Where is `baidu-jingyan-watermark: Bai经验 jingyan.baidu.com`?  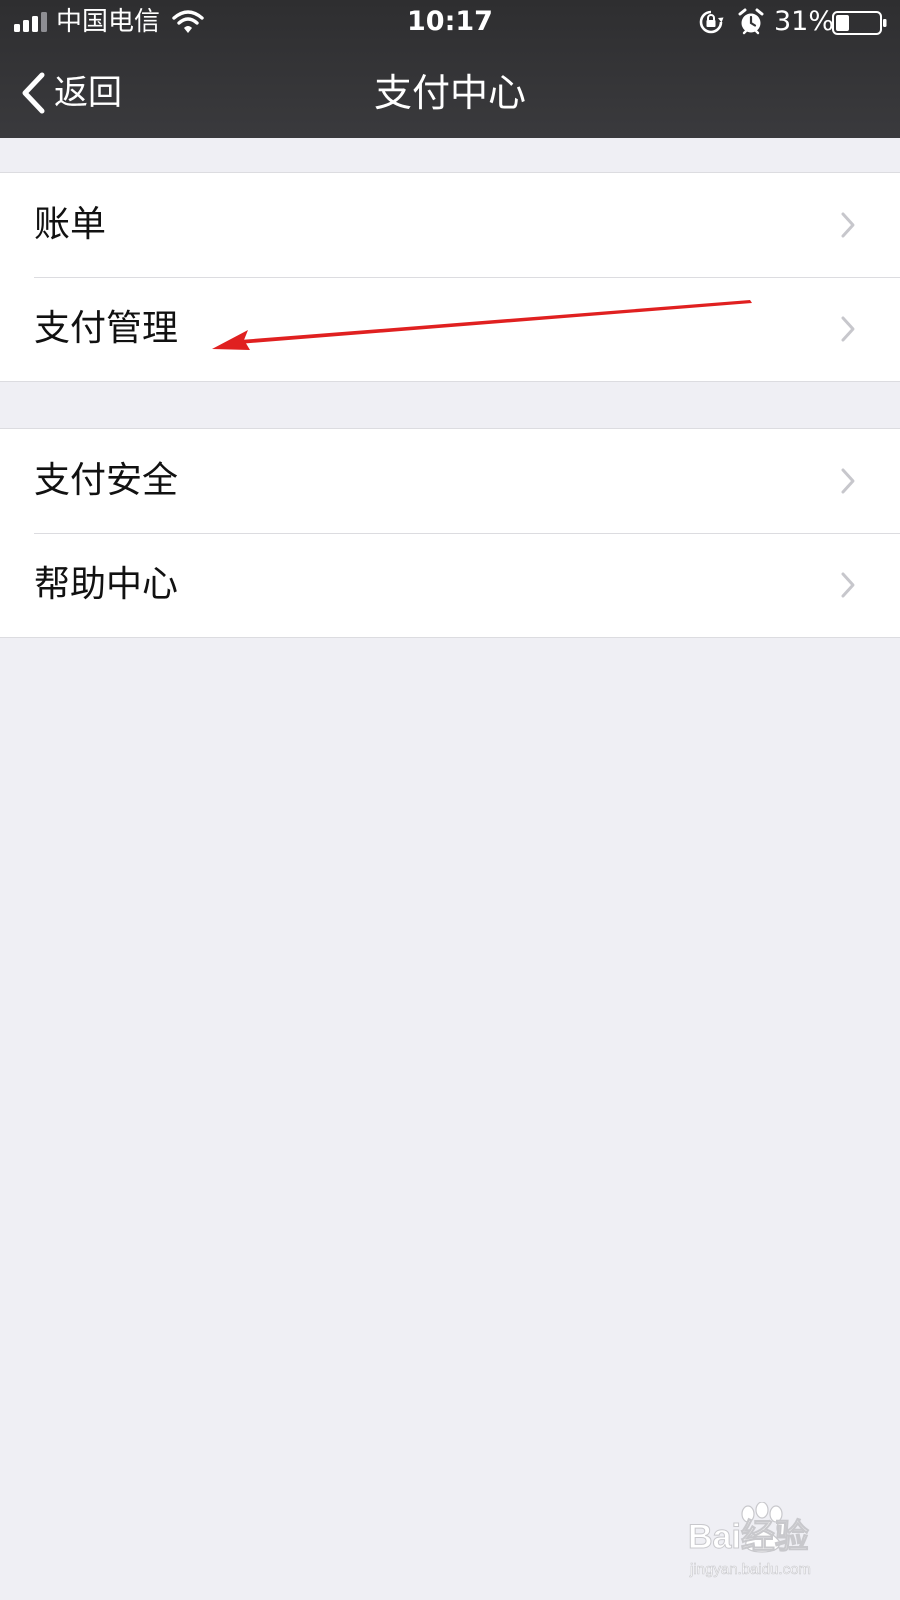
baidu-jingyan-watermark: Bai经验 jingyan.baidu.com is located at coordinates (749, 1540).